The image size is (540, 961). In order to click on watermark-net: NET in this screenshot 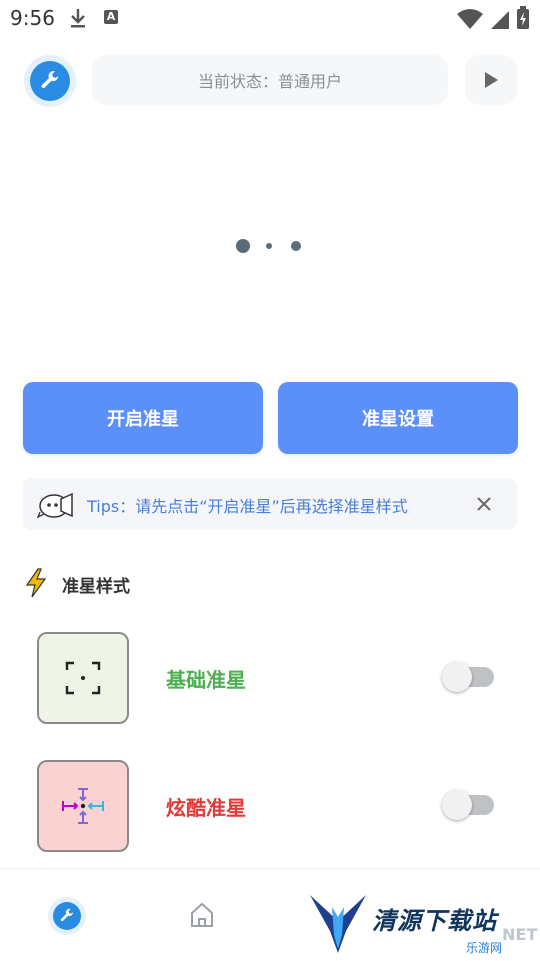, I will do `click(520, 934)`.